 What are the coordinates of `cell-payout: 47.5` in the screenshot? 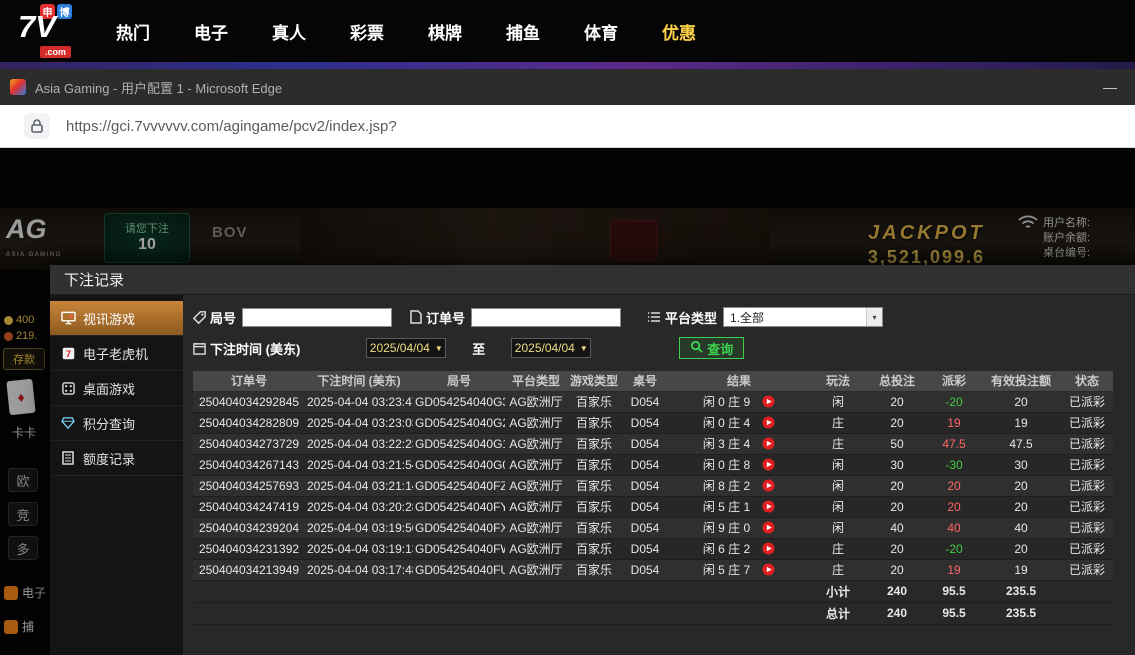 It's located at (954, 444).